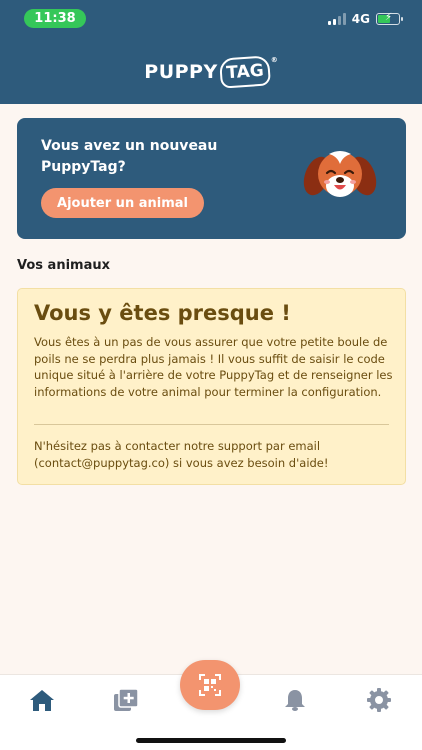  What do you see at coordinates (211, 740) in the screenshot?
I see `home-indicator` at bounding box center [211, 740].